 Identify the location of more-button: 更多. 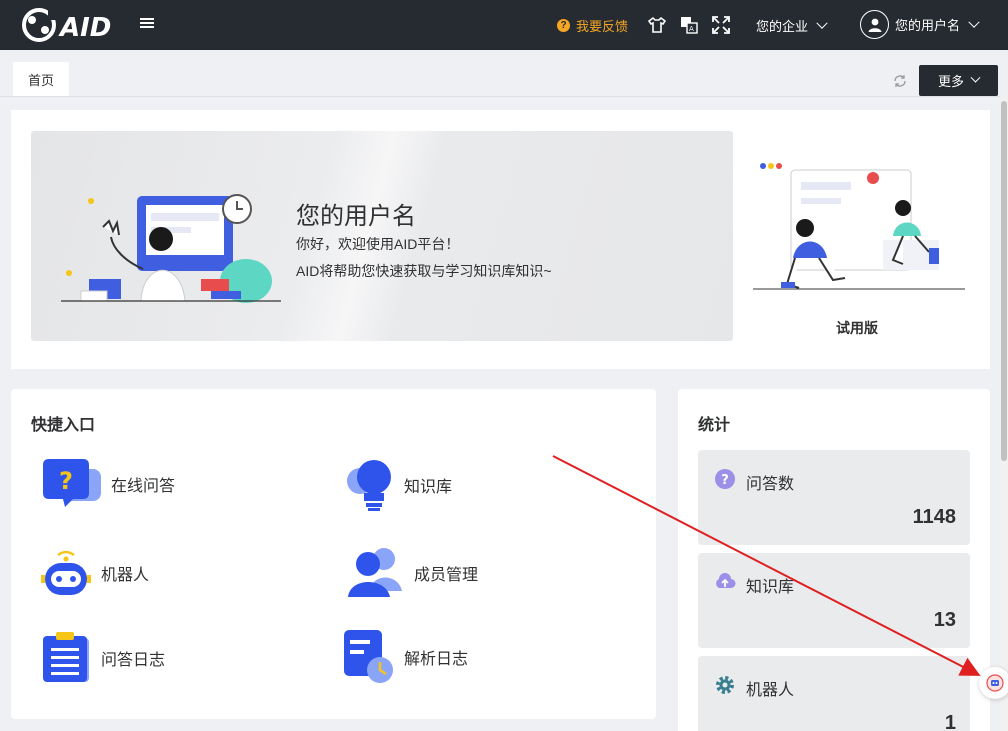
(958, 80).